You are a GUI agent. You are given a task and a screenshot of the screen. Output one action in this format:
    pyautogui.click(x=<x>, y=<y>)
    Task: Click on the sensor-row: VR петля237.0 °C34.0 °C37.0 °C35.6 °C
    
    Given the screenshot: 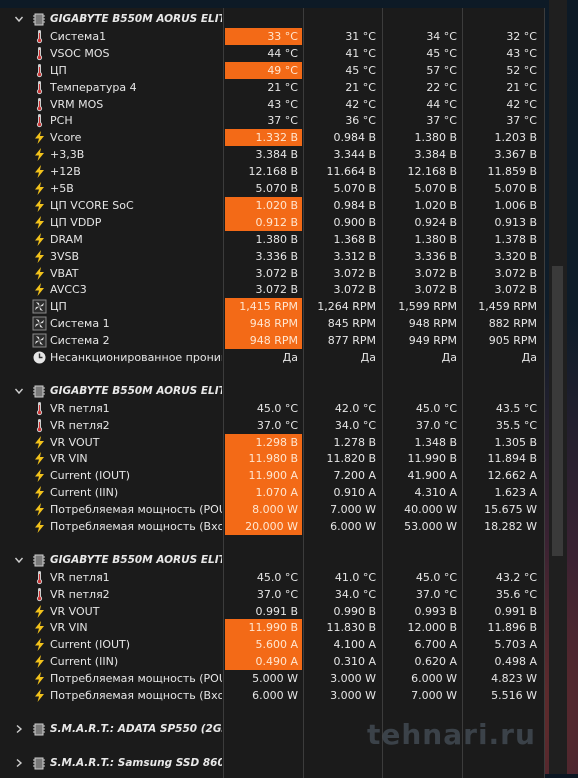 What is the action you would take?
    pyautogui.click(x=272, y=594)
    